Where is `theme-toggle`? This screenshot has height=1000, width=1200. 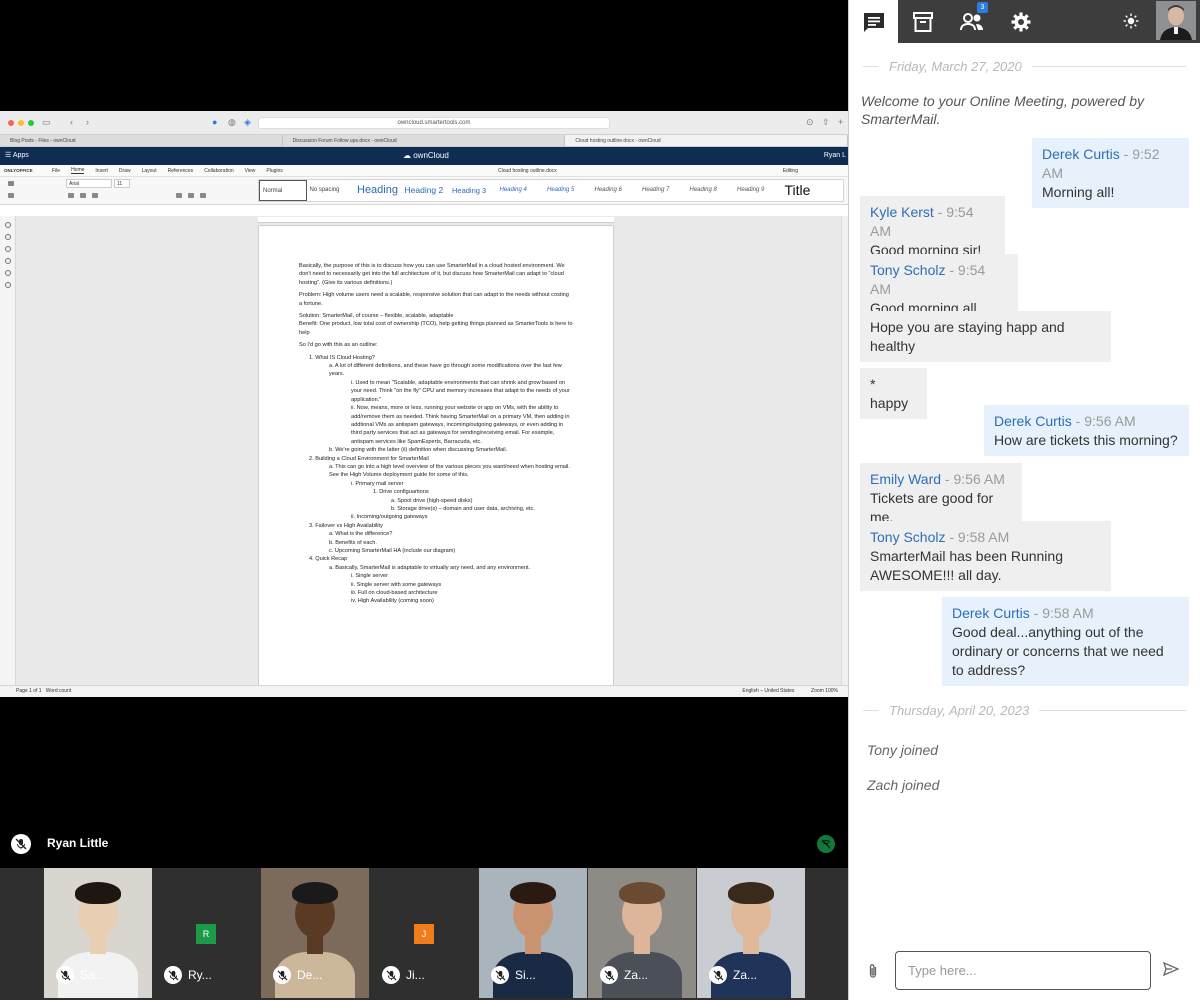 theme-toggle is located at coordinates (1131, 21).